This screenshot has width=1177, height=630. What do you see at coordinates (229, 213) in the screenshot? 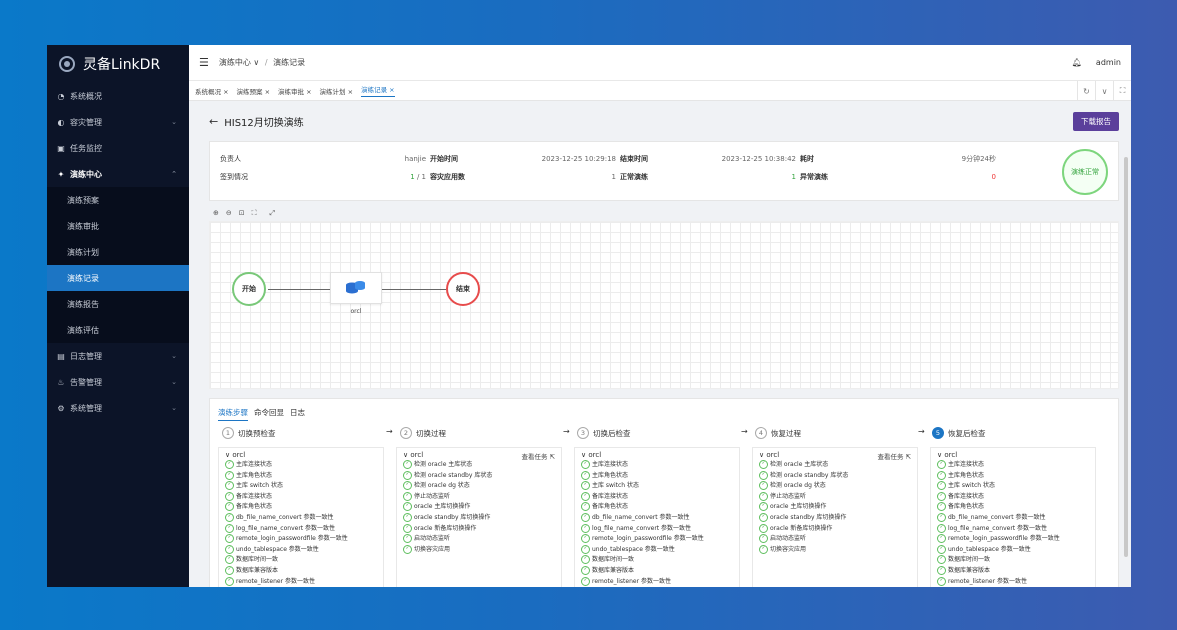
I see `zoom-out-icon: ⊖` at bounding box center [229, 213].